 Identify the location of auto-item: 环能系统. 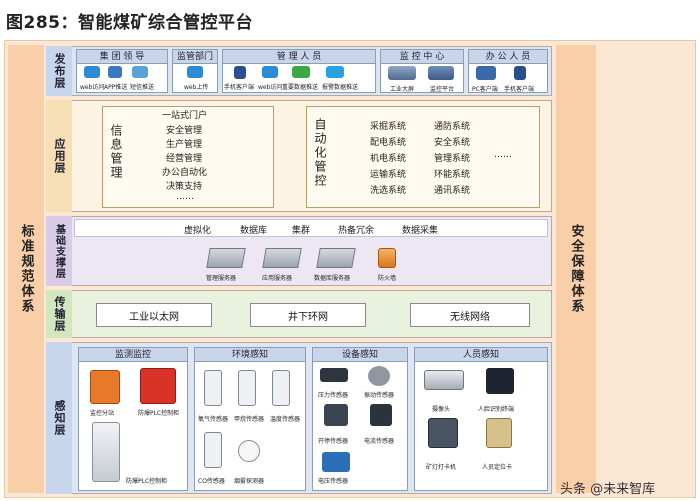
(452, 175).